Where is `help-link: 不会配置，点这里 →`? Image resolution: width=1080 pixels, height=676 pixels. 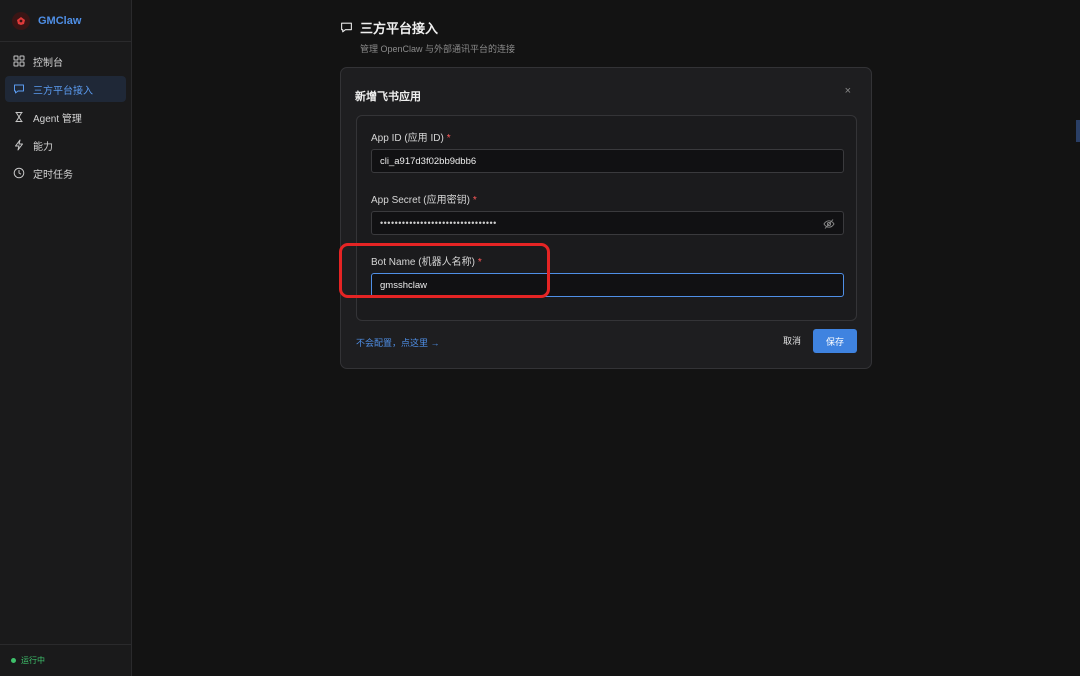
help-link: 不会配置，点这里 → is located at coordinates (398, 342).